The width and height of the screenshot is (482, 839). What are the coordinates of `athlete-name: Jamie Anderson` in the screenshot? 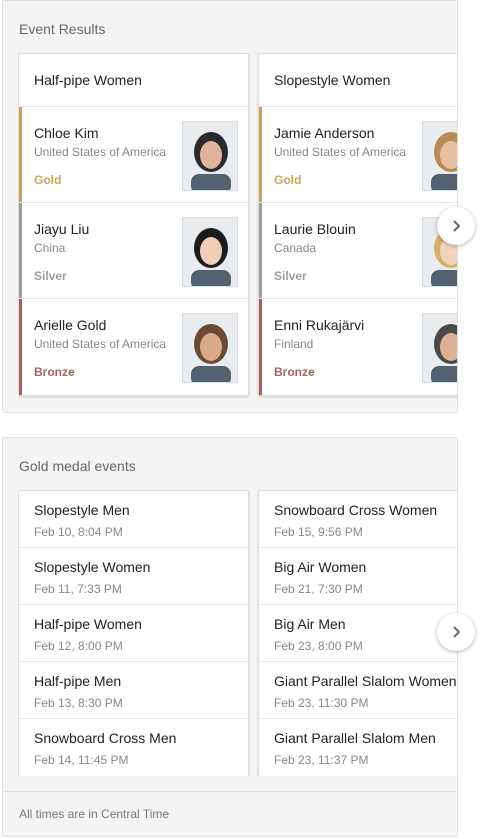 It's located at (324, 133).